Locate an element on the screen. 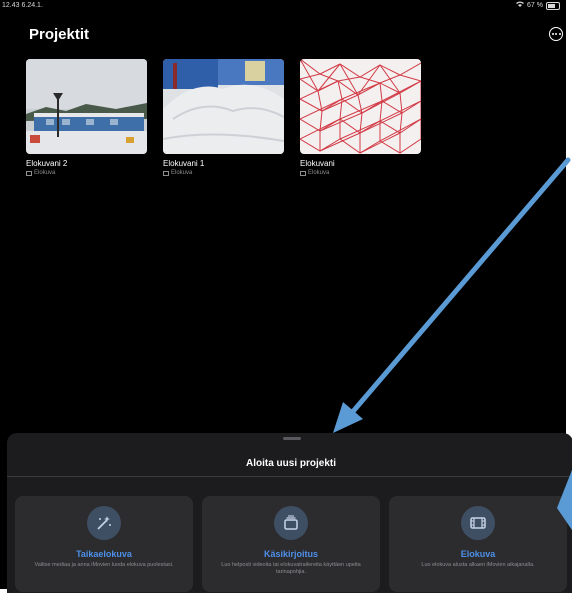 The height and width of the screenshot is (593, 572). battery-percent: 67 % is located at coordinates (535, 5).